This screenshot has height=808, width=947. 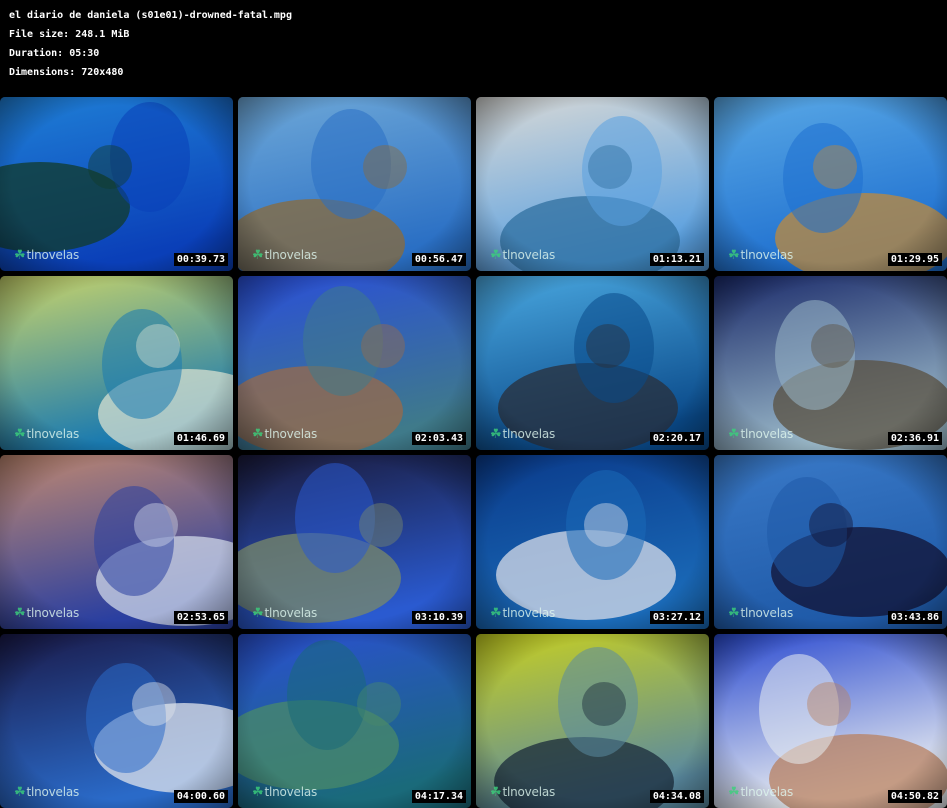 I want to click on frame-timestamp: 01:46.69, so click(x=200, y=438).